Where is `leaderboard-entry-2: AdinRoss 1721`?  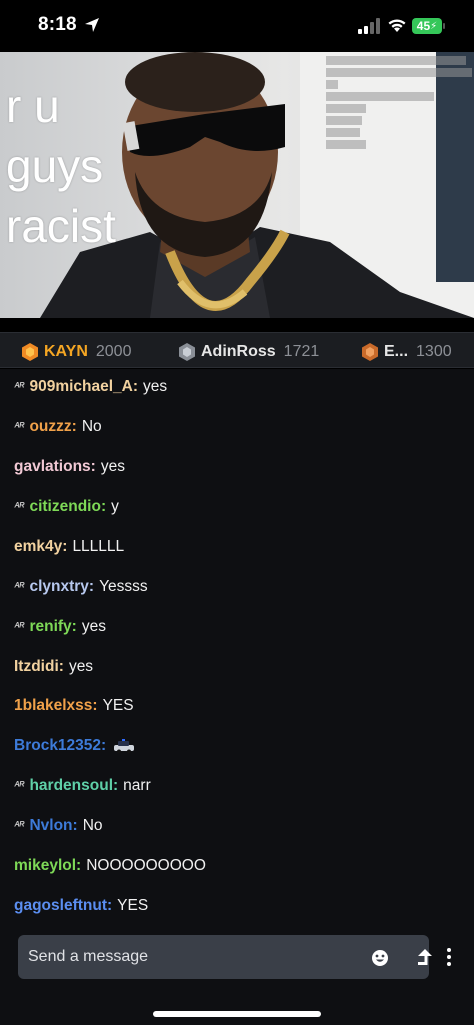 leaderboard-entry-2: AdinRoss 1721 is located at coordinates (249, 352).